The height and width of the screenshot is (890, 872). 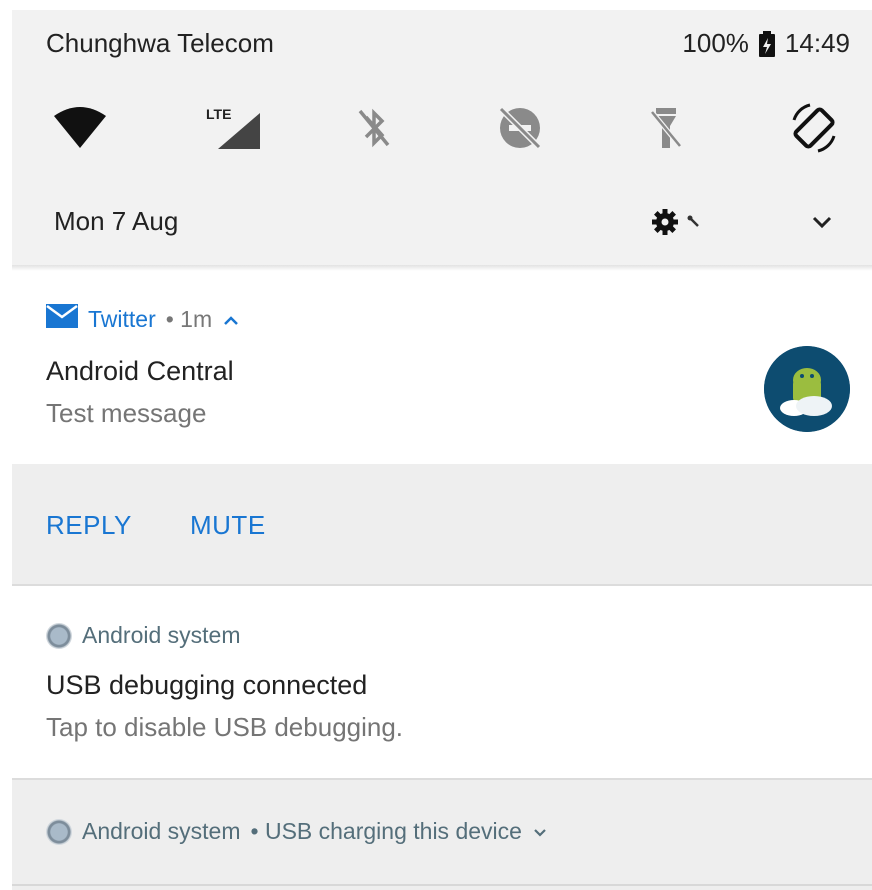 I want to click on panel-shadow, so click(x=442, y=268).